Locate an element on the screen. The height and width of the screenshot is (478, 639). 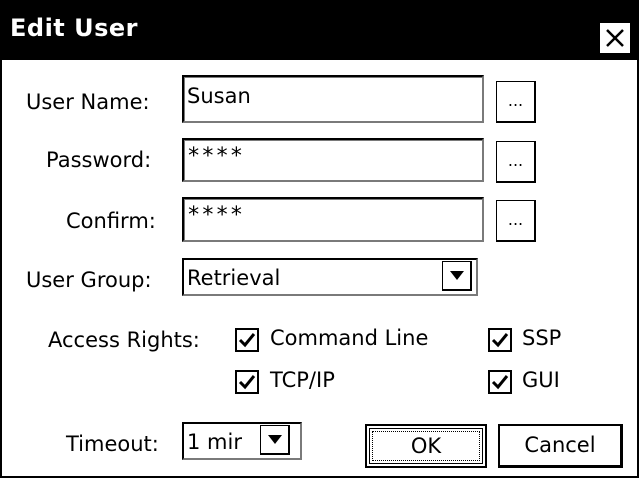
user-group-value: Retrieval is located at coordinates (234, 278).